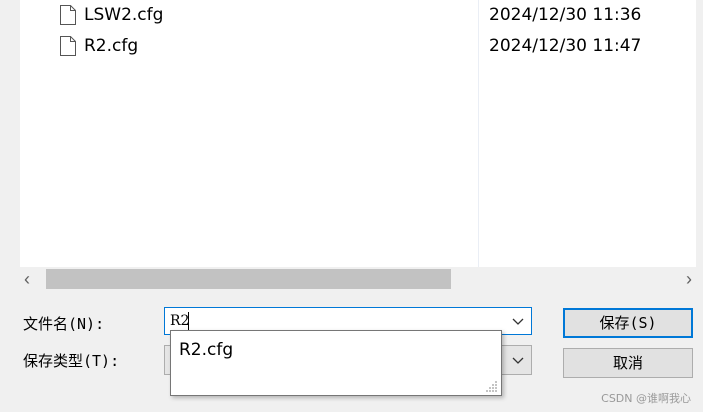  Describe the element at coordinates (71, 361) in the screenshot. I see `filetype-label: 保存类型(T):` at that location.